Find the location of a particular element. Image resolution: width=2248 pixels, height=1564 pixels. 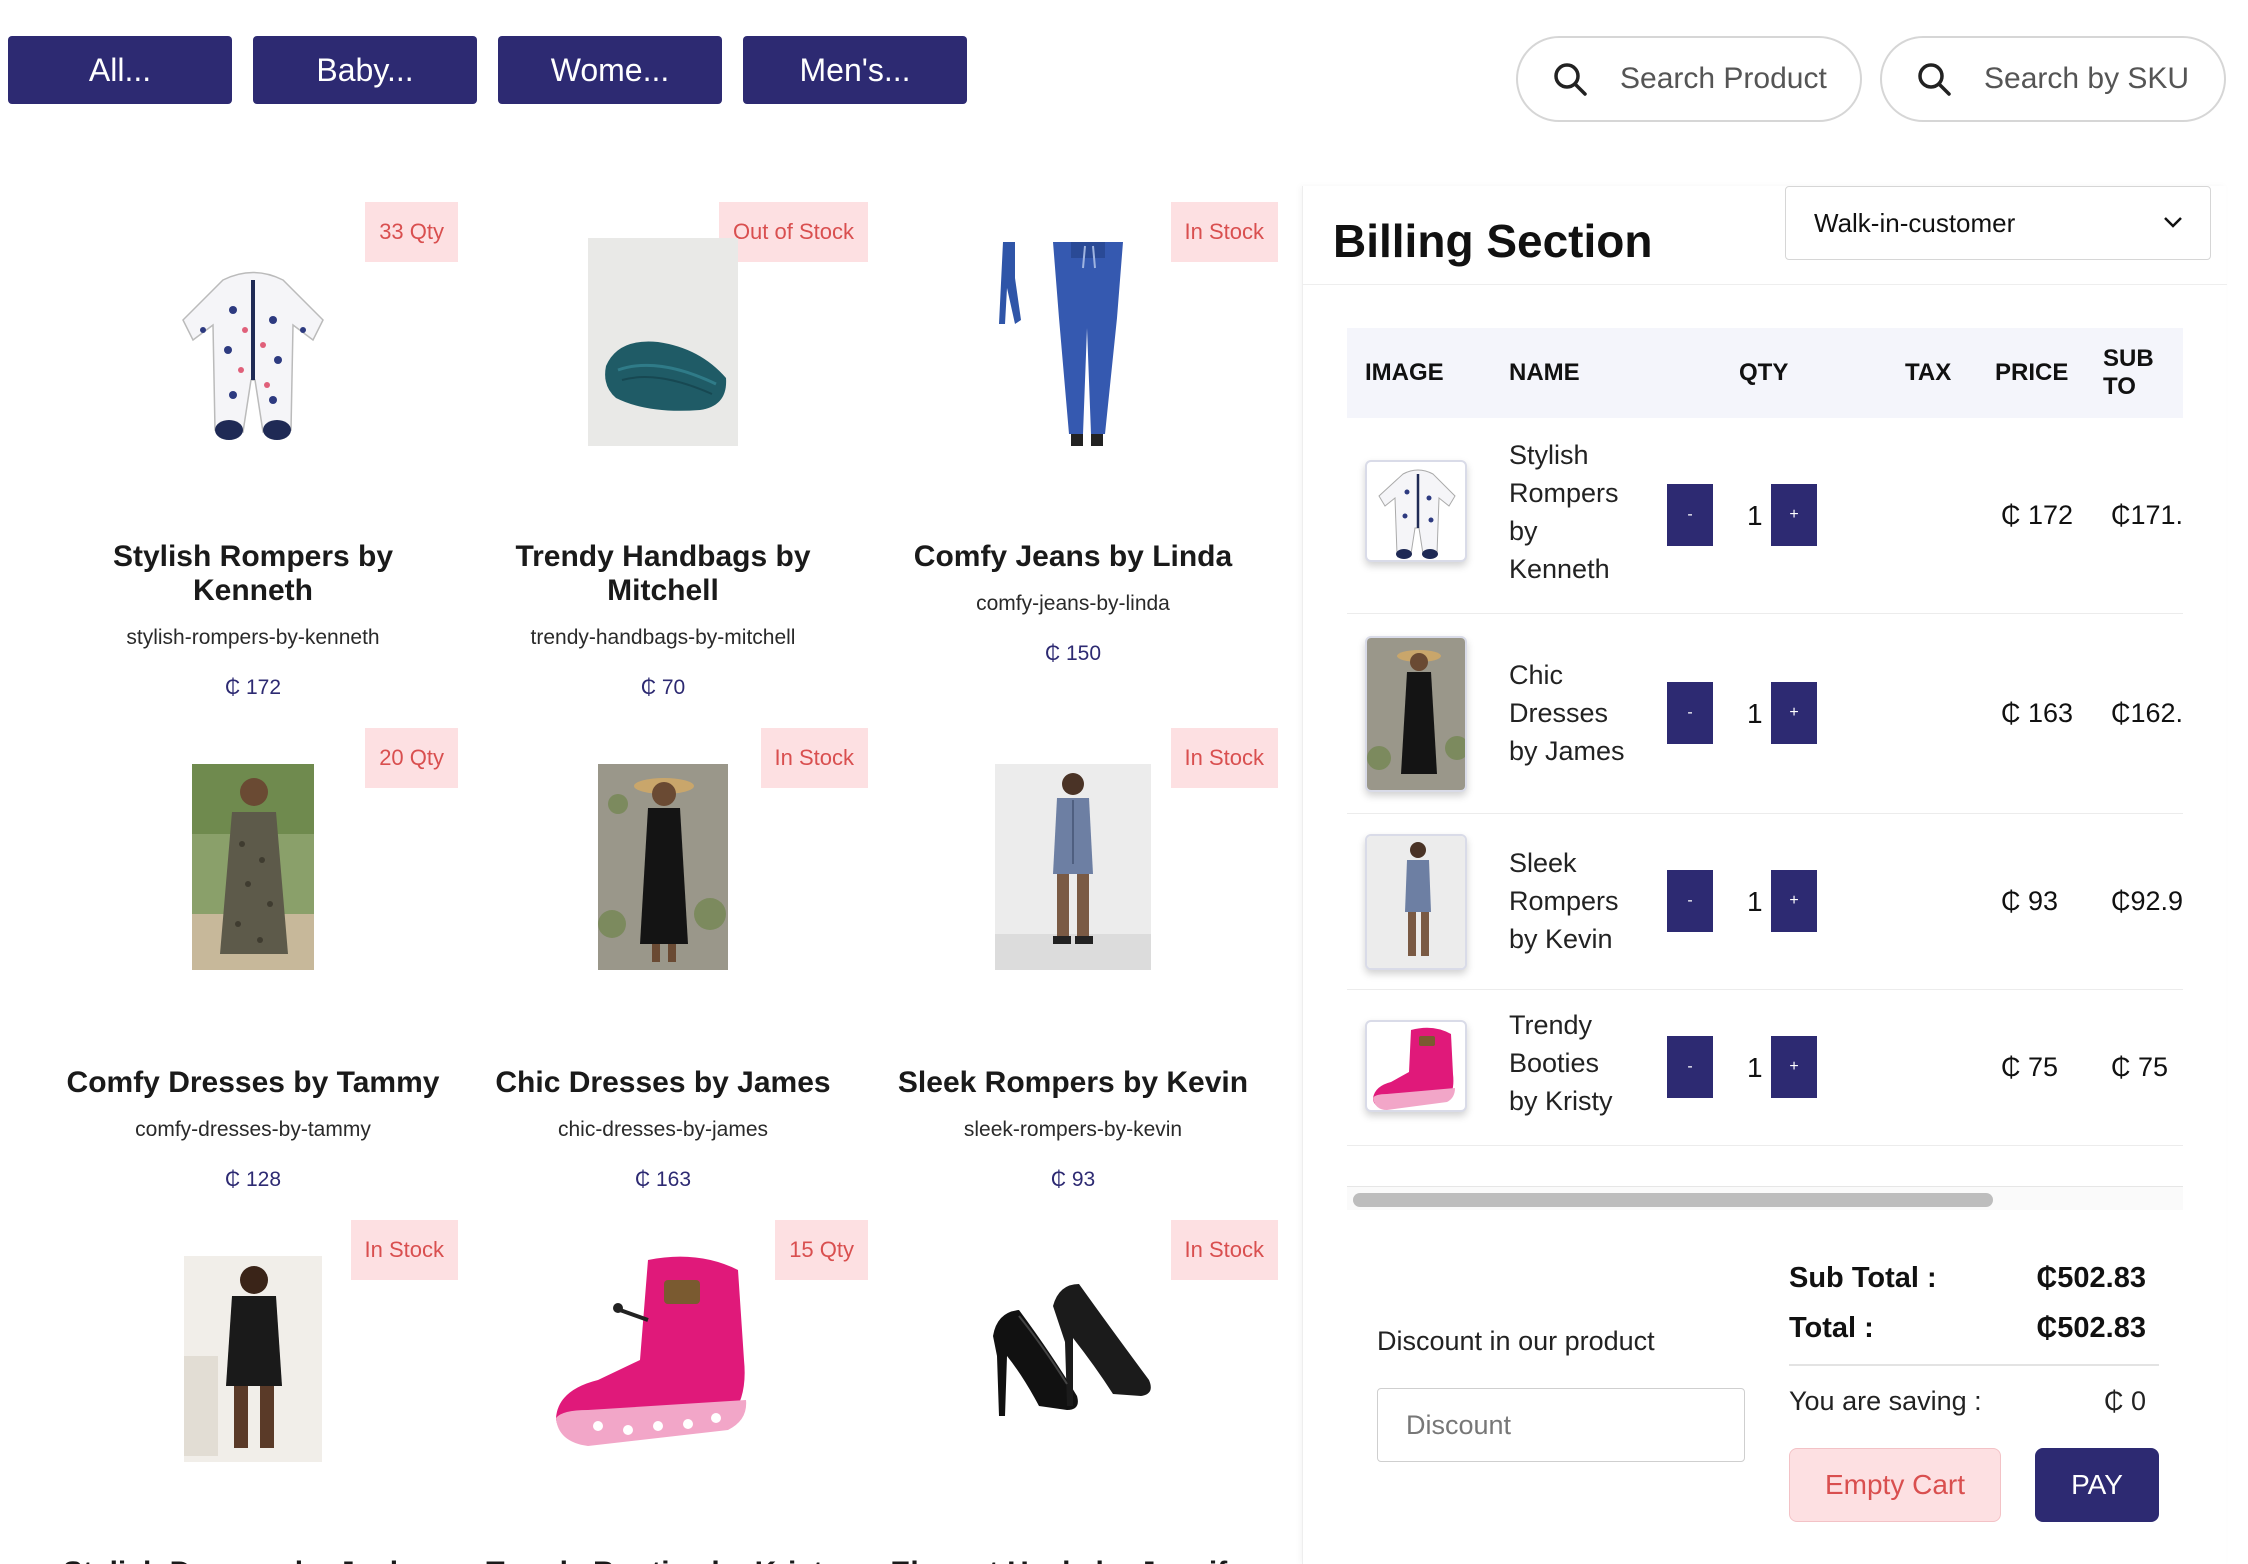

chevron-down-icon is located at coordinates (2173, 222).